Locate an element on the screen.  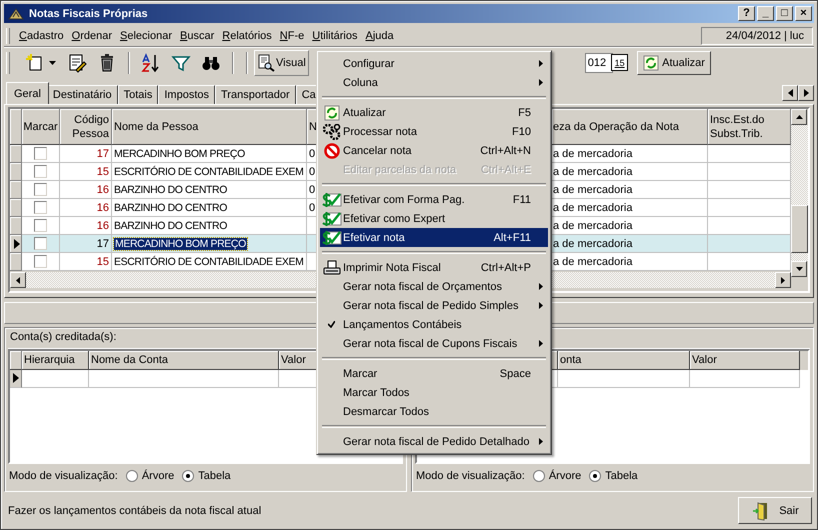
session-info: 24/04/2012 | luc is located at coordinates (756, 35).